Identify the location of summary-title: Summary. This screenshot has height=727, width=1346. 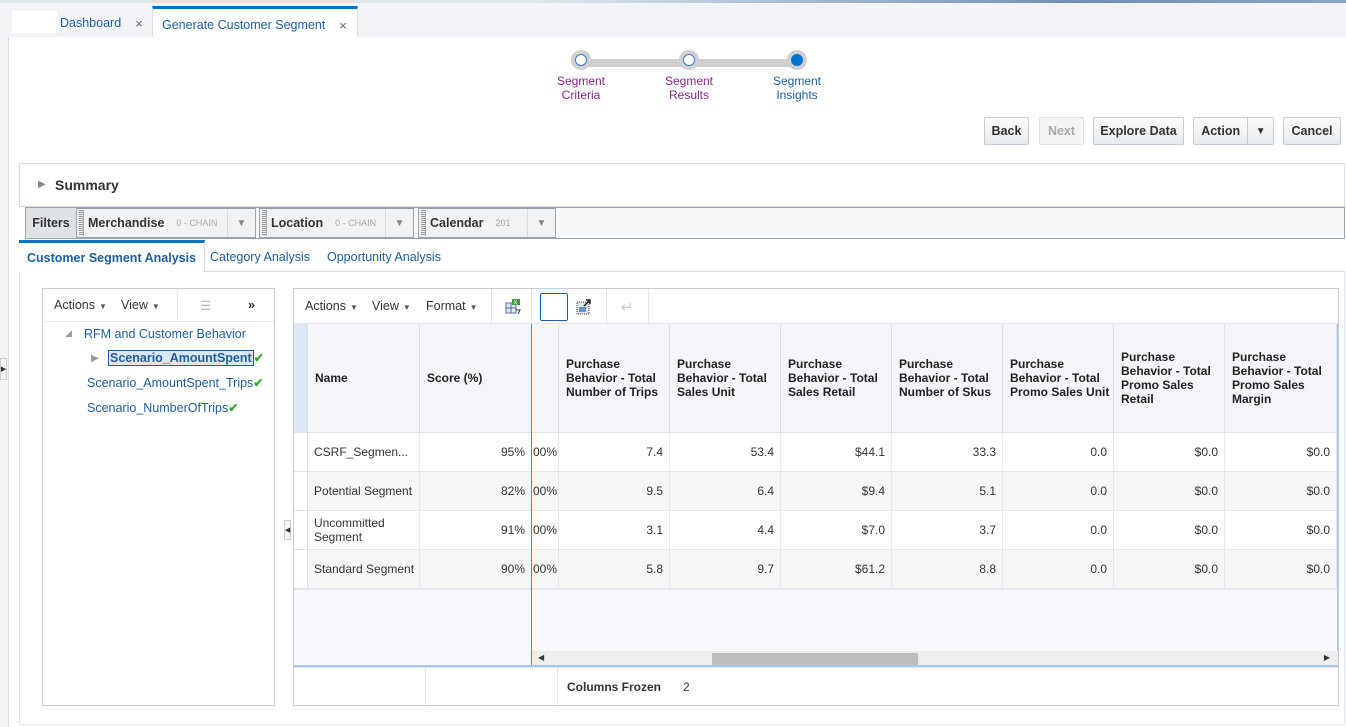
(87, 185).